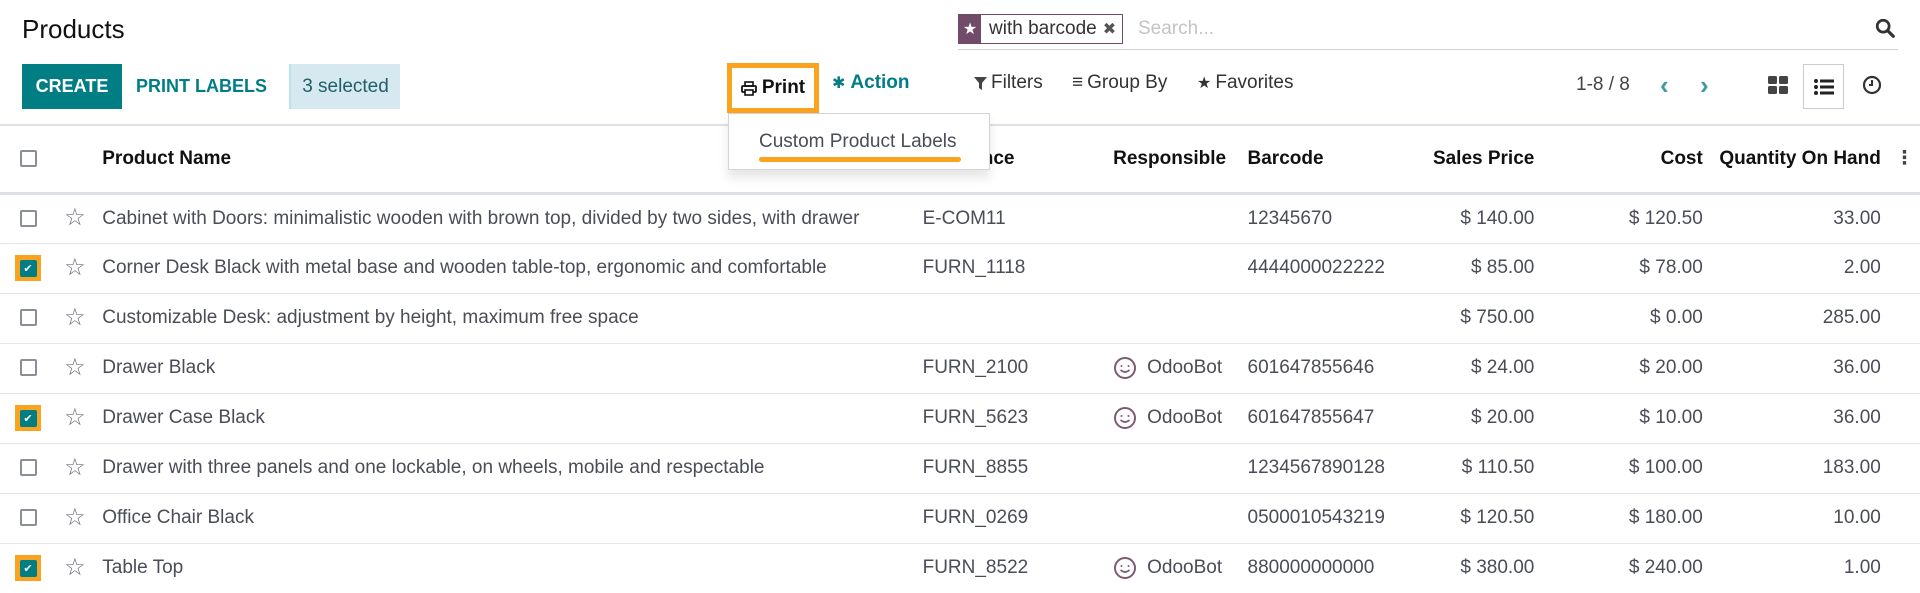 This screenshot has height=593, width=1920. I want to click on cell-quantity: 285.00, so click(1799, 317).